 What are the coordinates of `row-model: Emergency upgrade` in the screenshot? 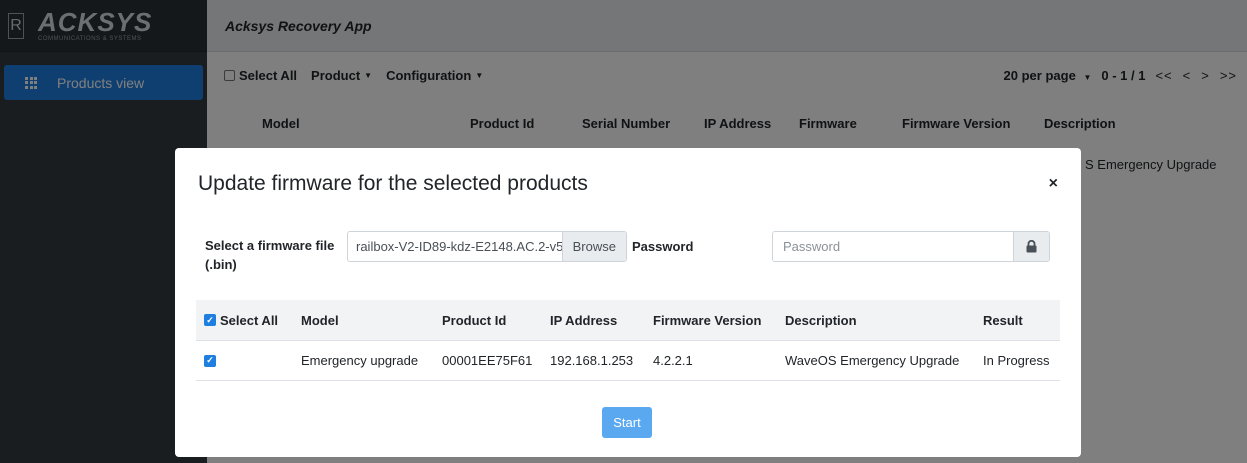 It's located at (360, 360).